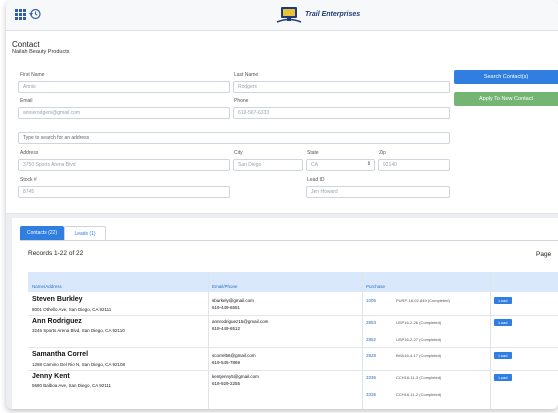 This screenshot has width=558, height=413. Describe the element at coordinates (371, 322) in the screenshot. I see `purchase-id-link: 2853` at that location.